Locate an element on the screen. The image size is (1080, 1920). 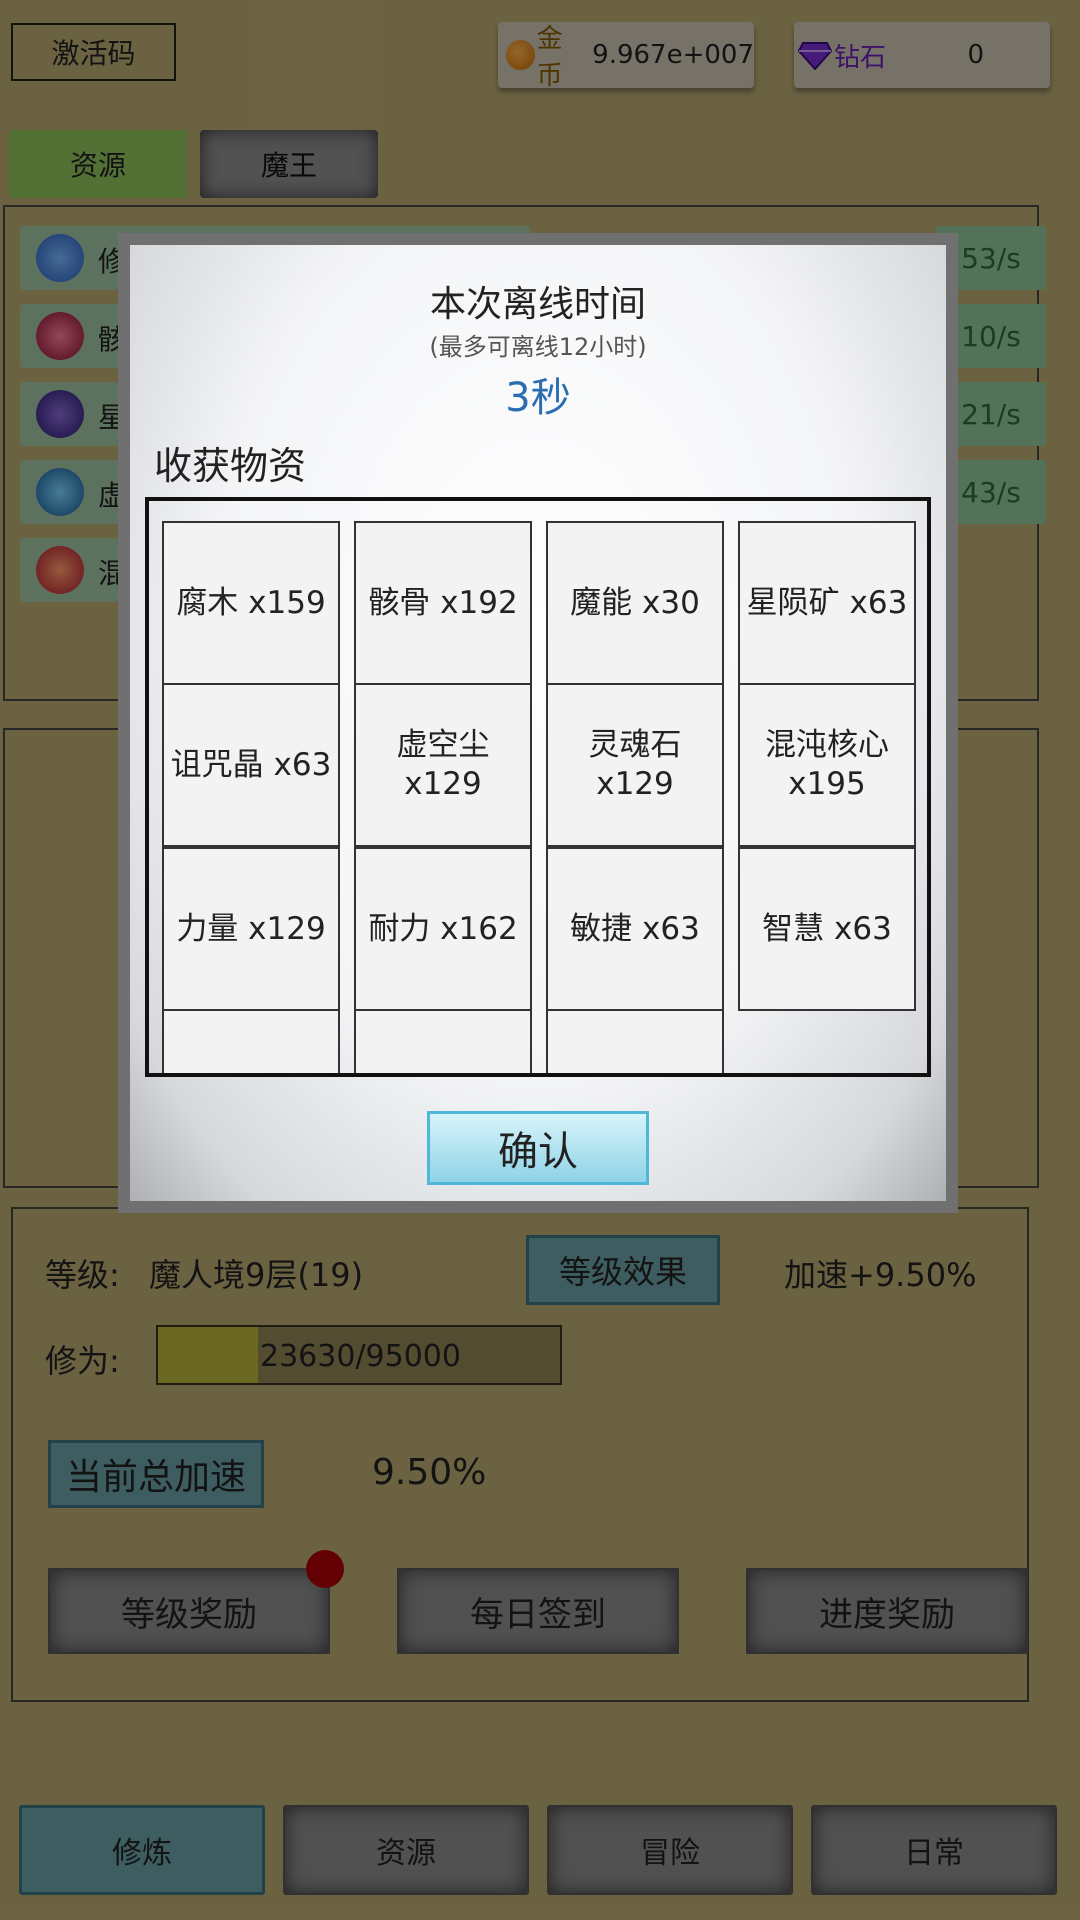
harvest-item: 星陨矿 x63 is located at coordinates (827, 603).